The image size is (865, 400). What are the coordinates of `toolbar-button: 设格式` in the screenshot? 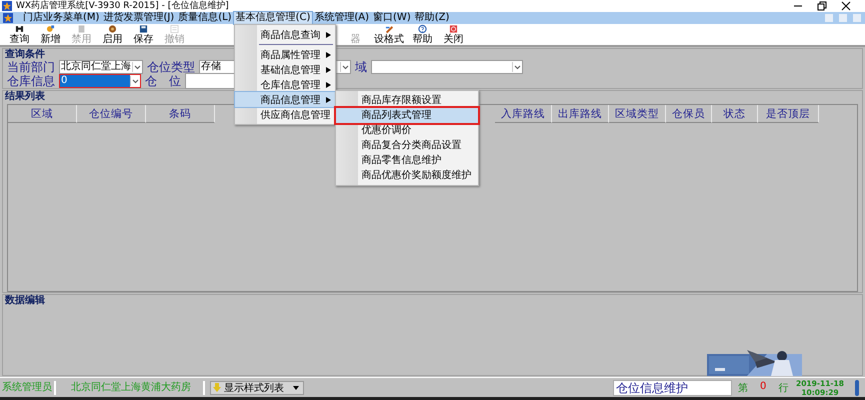 It's located at (389, 34).